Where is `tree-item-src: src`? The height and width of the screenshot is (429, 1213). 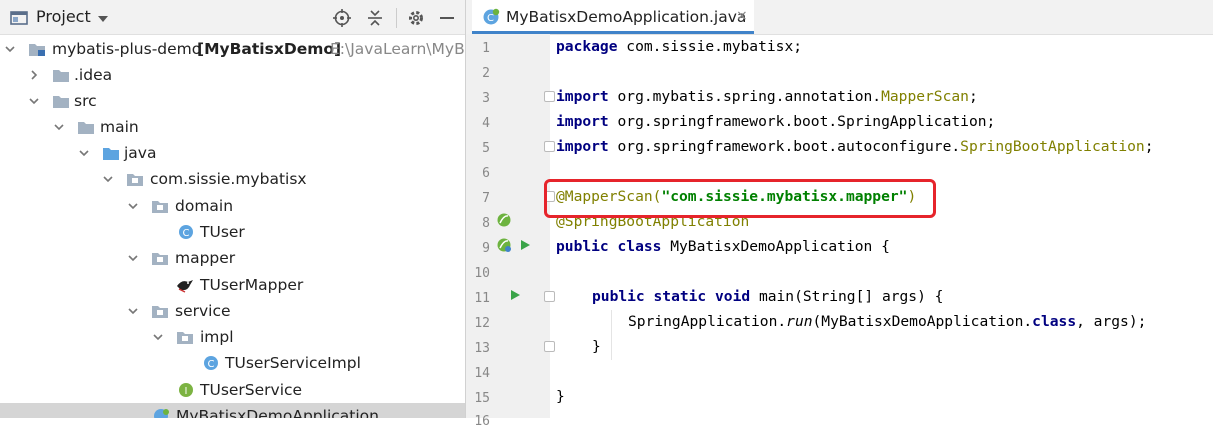 tree-item-src: src is located at coordinates (232, 101).